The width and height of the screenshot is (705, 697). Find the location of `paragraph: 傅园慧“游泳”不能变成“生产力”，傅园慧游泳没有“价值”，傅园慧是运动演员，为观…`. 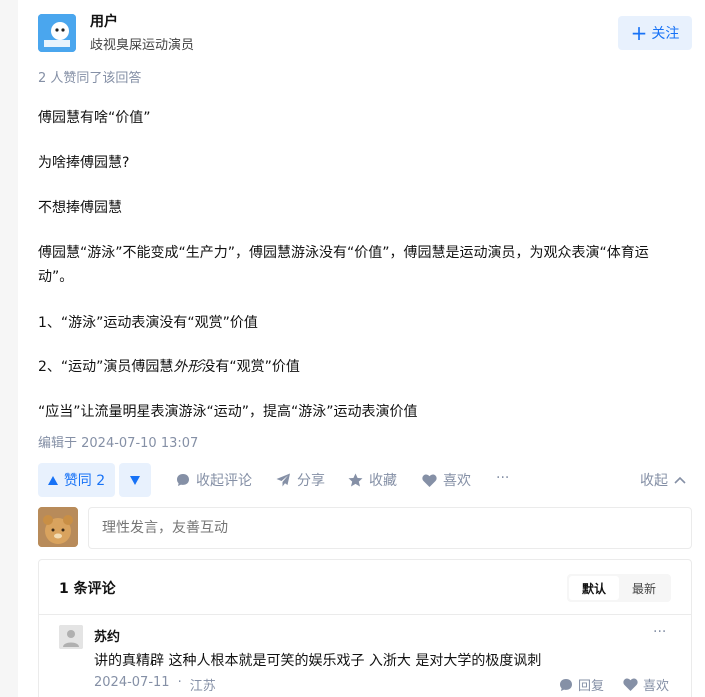

paragraph: 傅园慧“游泳”不能变成“生产力”，傅园慧游泳没有“价值”，傅园慧是运动演员，为观… is located at coordinates (343, 265).